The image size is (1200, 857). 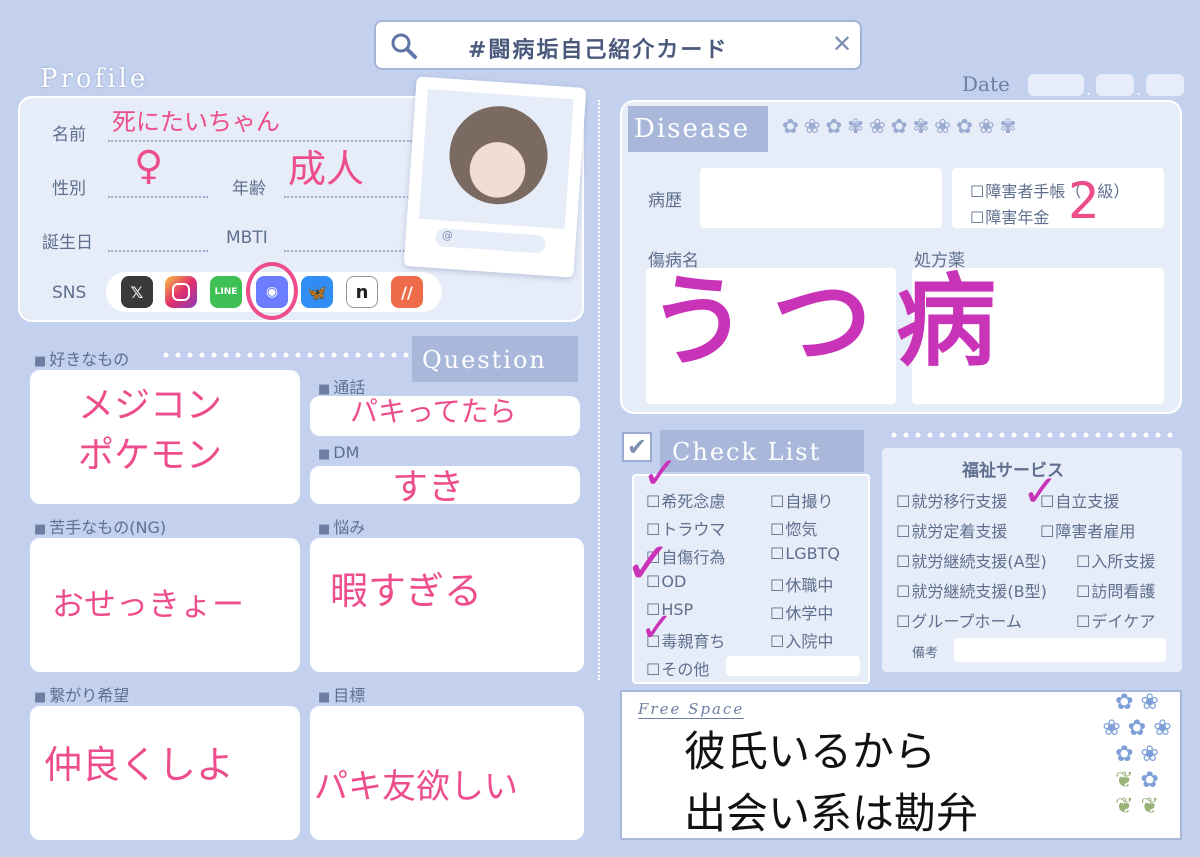 What do you see at coordinates (1115, 85) in the screenshot?
I see `date-month-field` at bounding box center [1115, 85].